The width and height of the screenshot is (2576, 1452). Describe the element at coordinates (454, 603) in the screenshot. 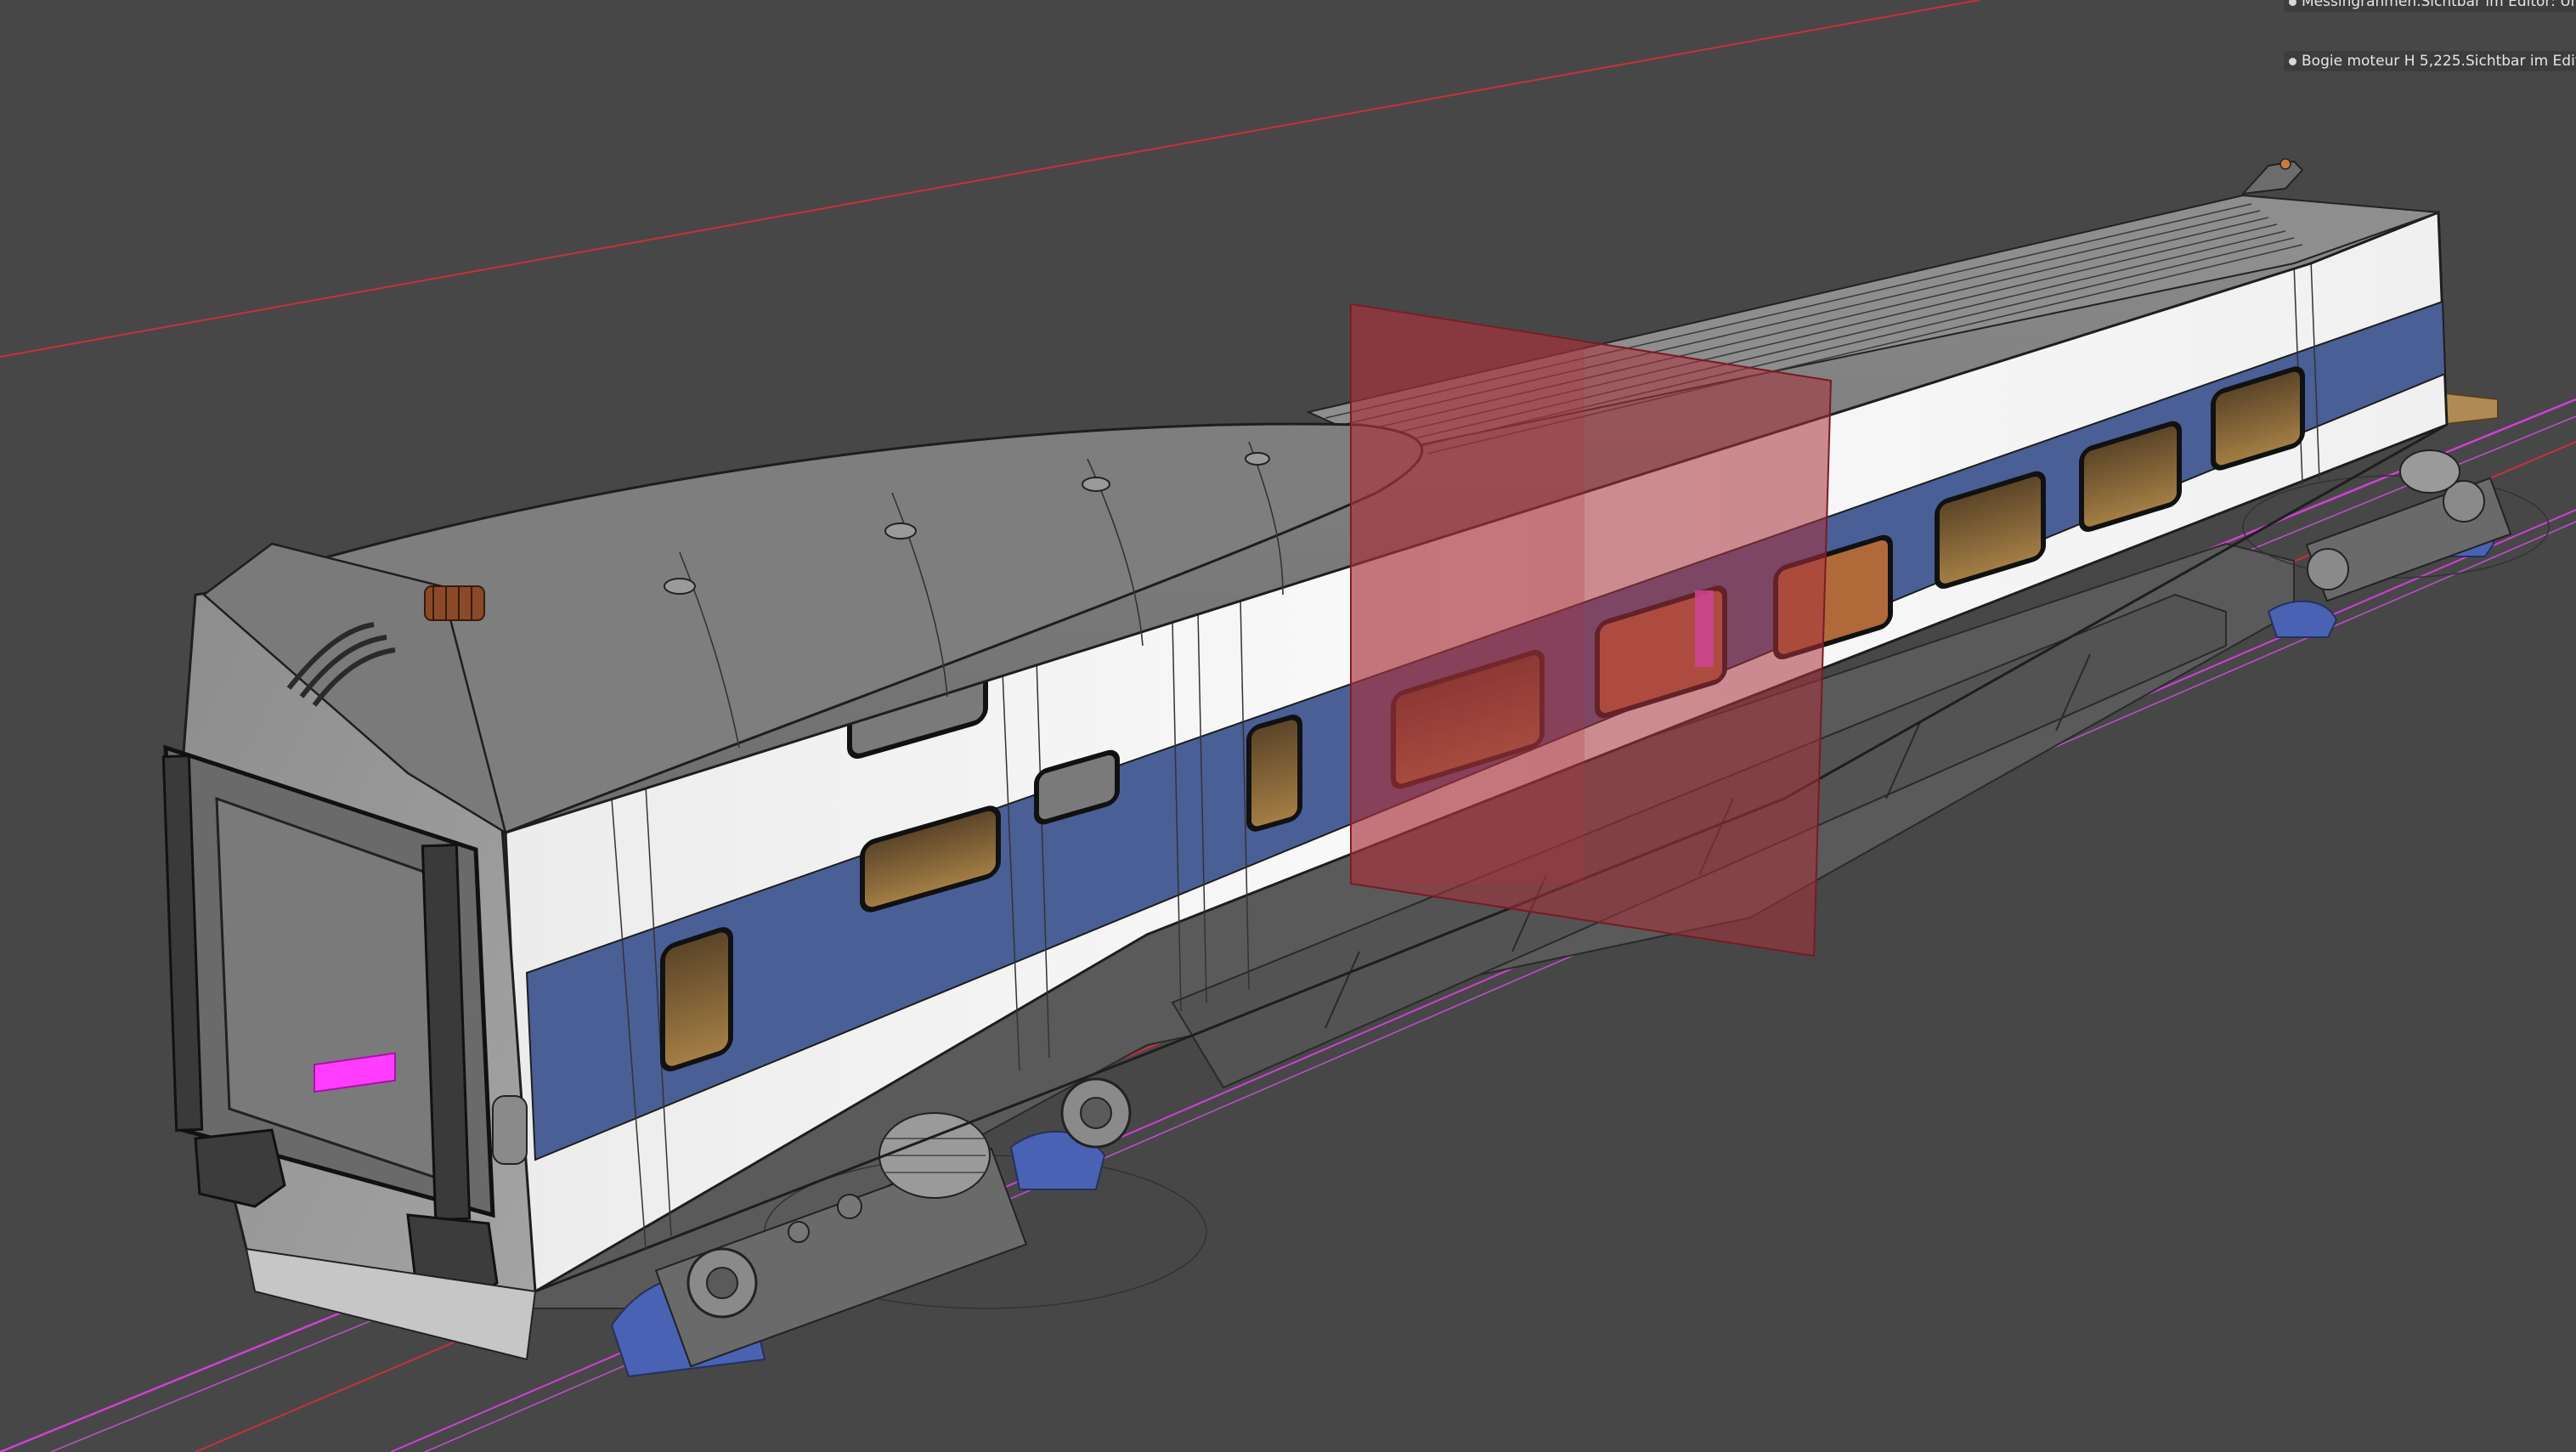

I see `roof-insulator` at that location.